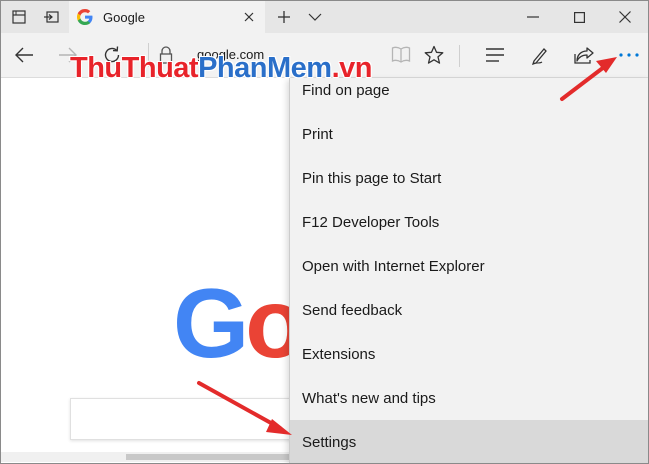 This screenshot has height=464, width=649. I want to click on menu-item-label: Pin this page to Start, so click(372, 178).